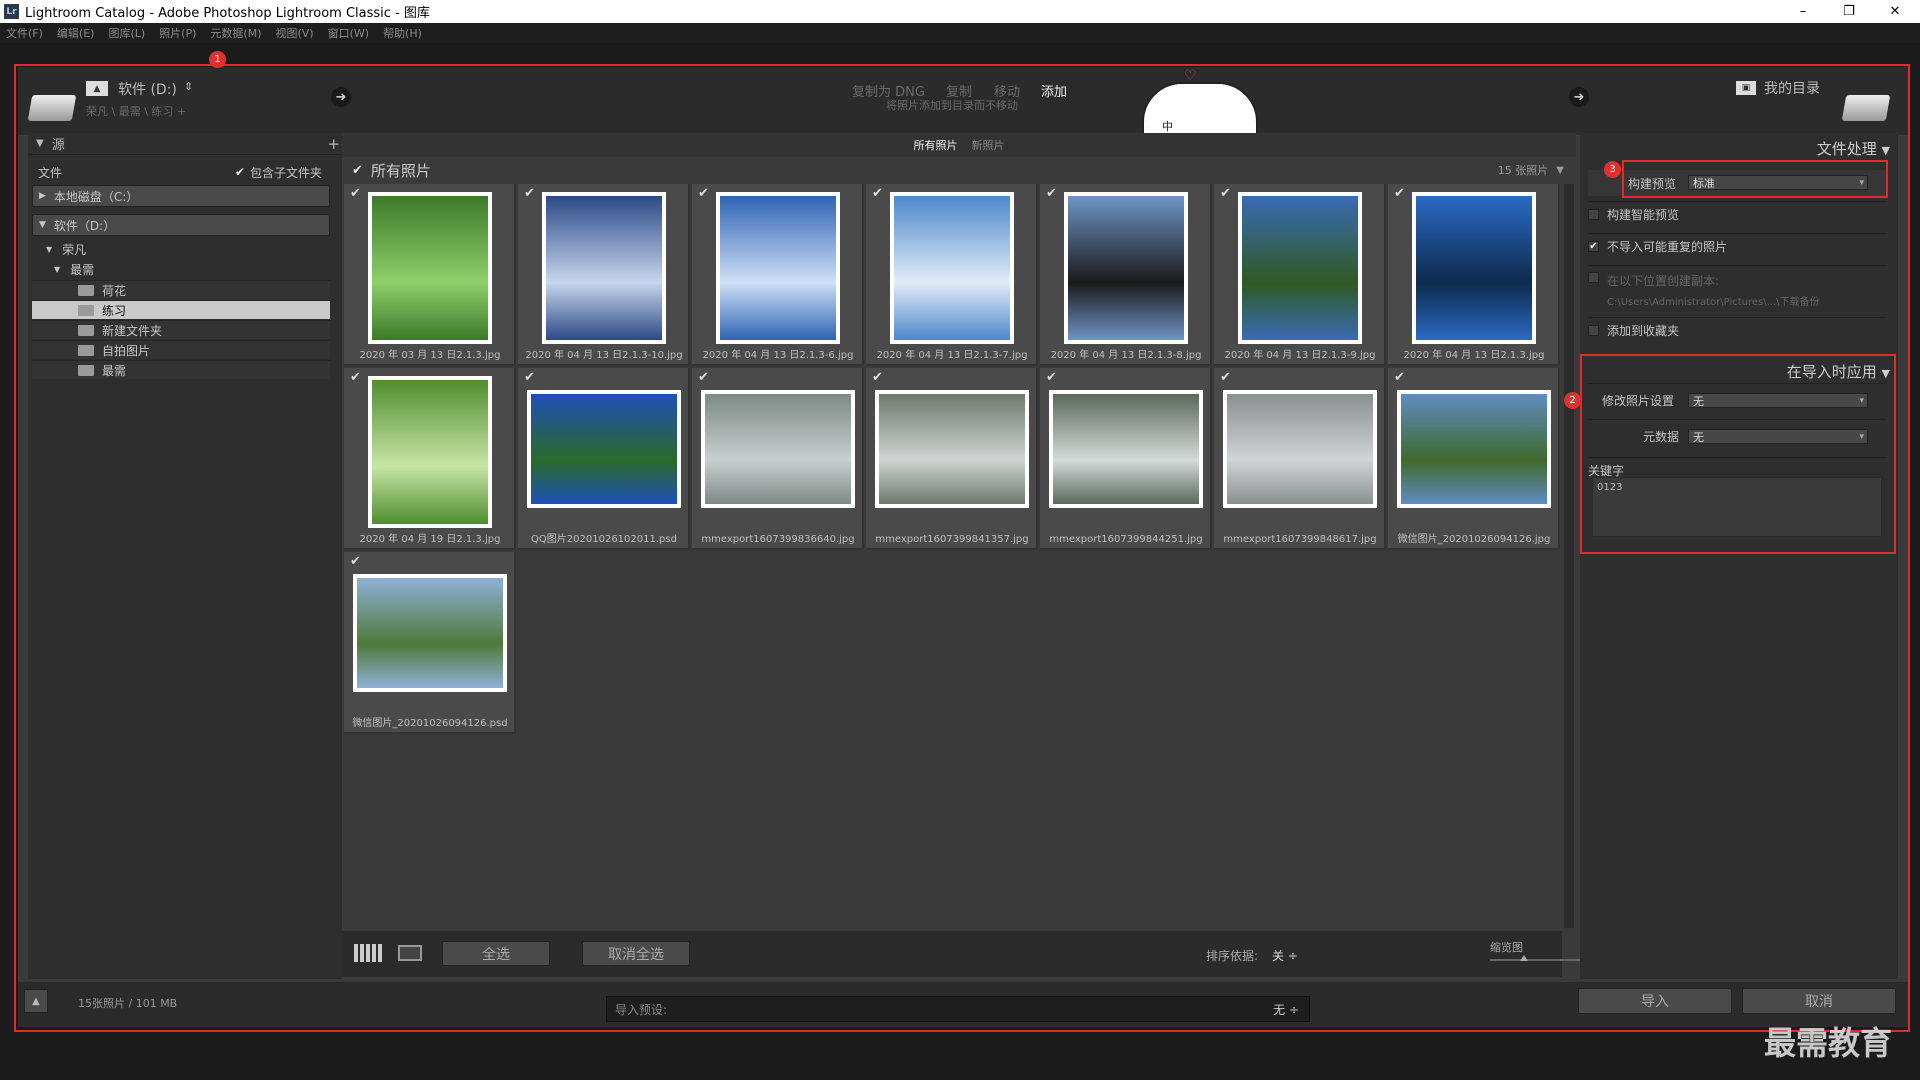 The width and height of the screenshot is (1920, 1080). Describe the element at coordinates (1828, 1043) in the screenshot. I see `watermark: 最需教育` at that location.